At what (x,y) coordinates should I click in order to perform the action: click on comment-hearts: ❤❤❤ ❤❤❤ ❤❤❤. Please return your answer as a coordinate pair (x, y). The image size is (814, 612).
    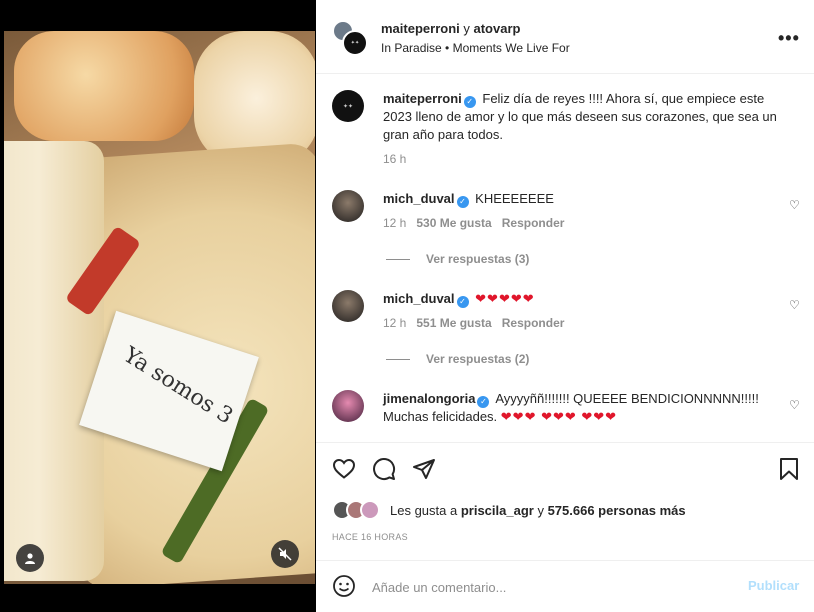
    Looking at the image, I should click on (559, 416).